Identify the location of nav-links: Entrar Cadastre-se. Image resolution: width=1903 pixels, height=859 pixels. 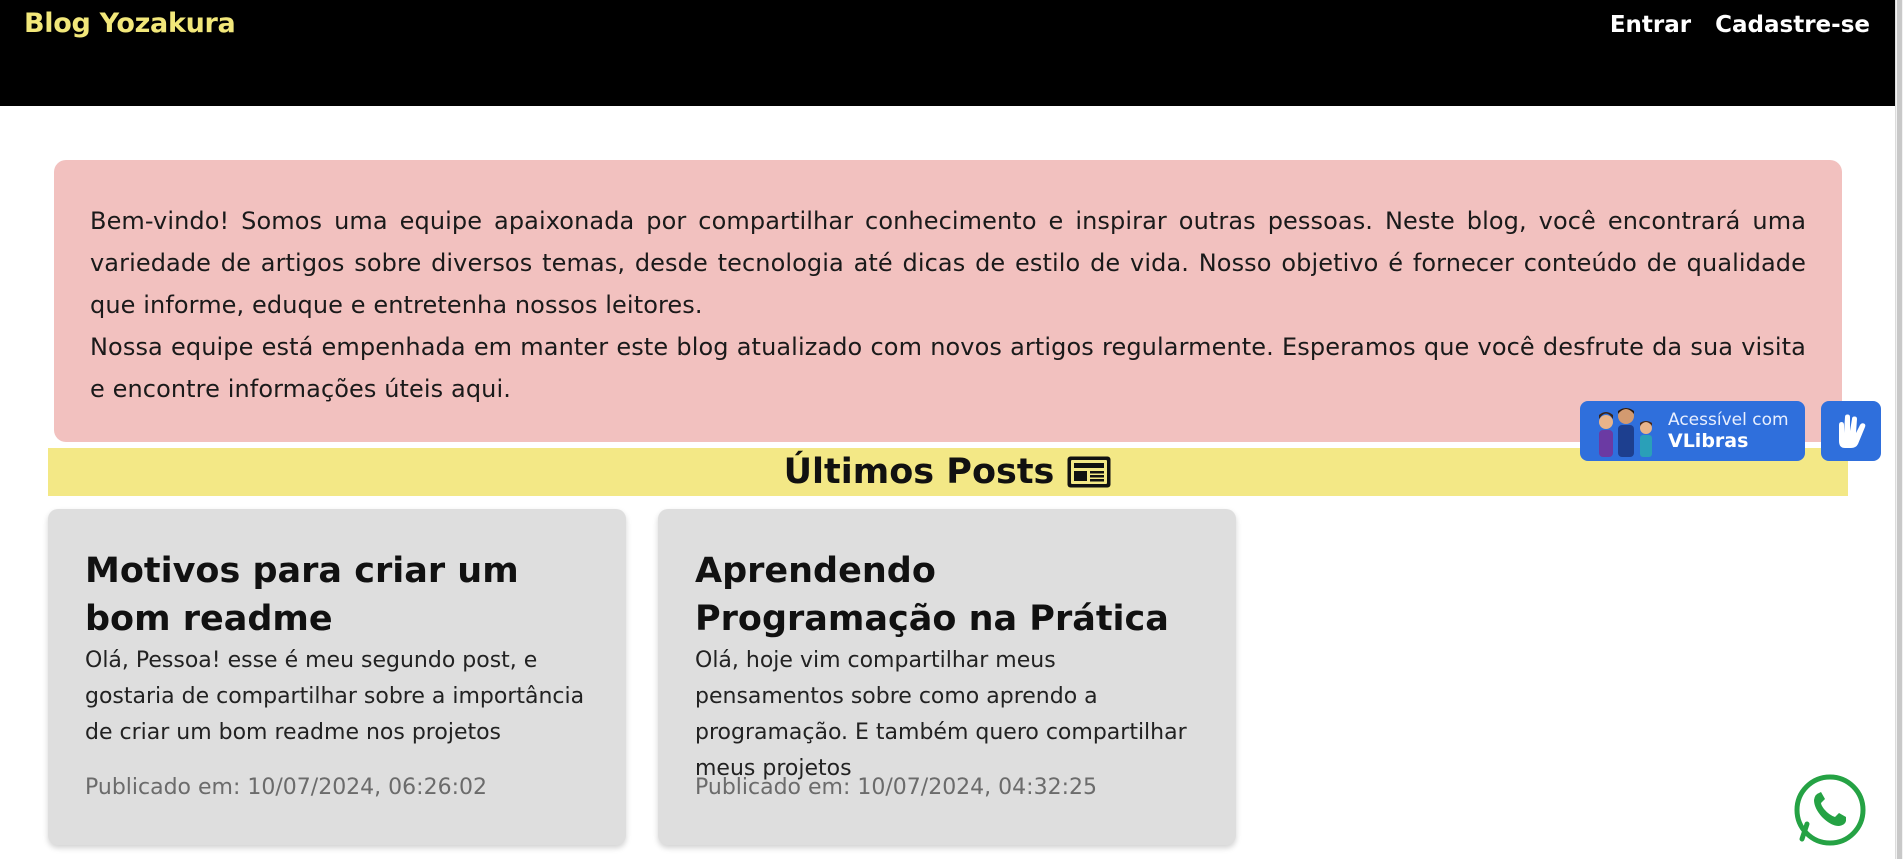
(1740, 25).